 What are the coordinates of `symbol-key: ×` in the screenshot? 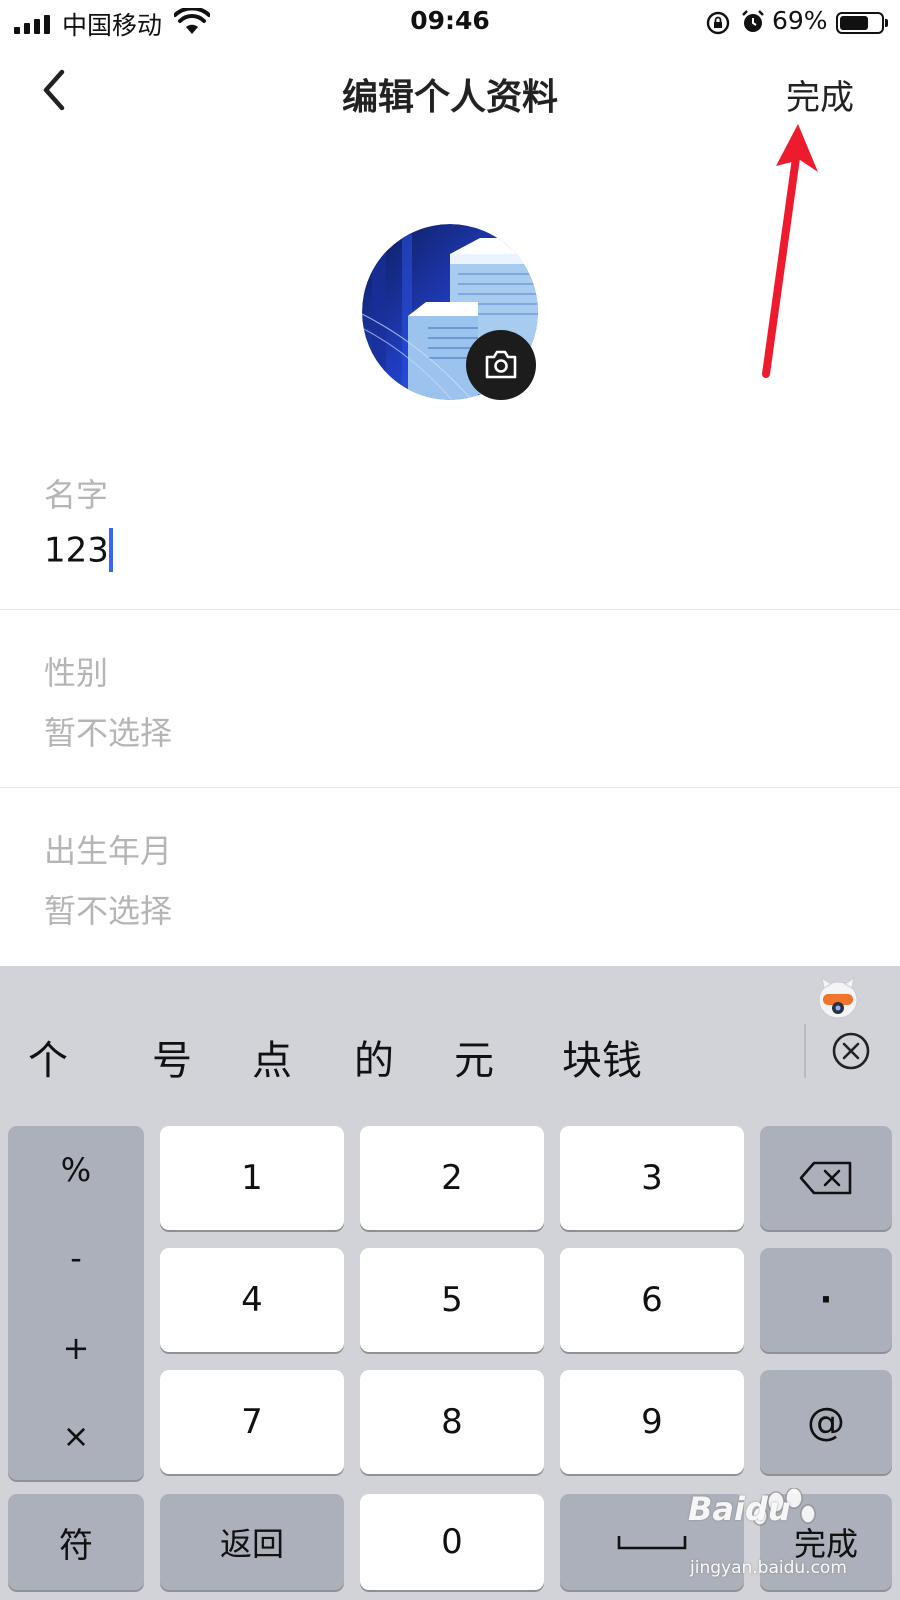 It's located at (76, 1436).